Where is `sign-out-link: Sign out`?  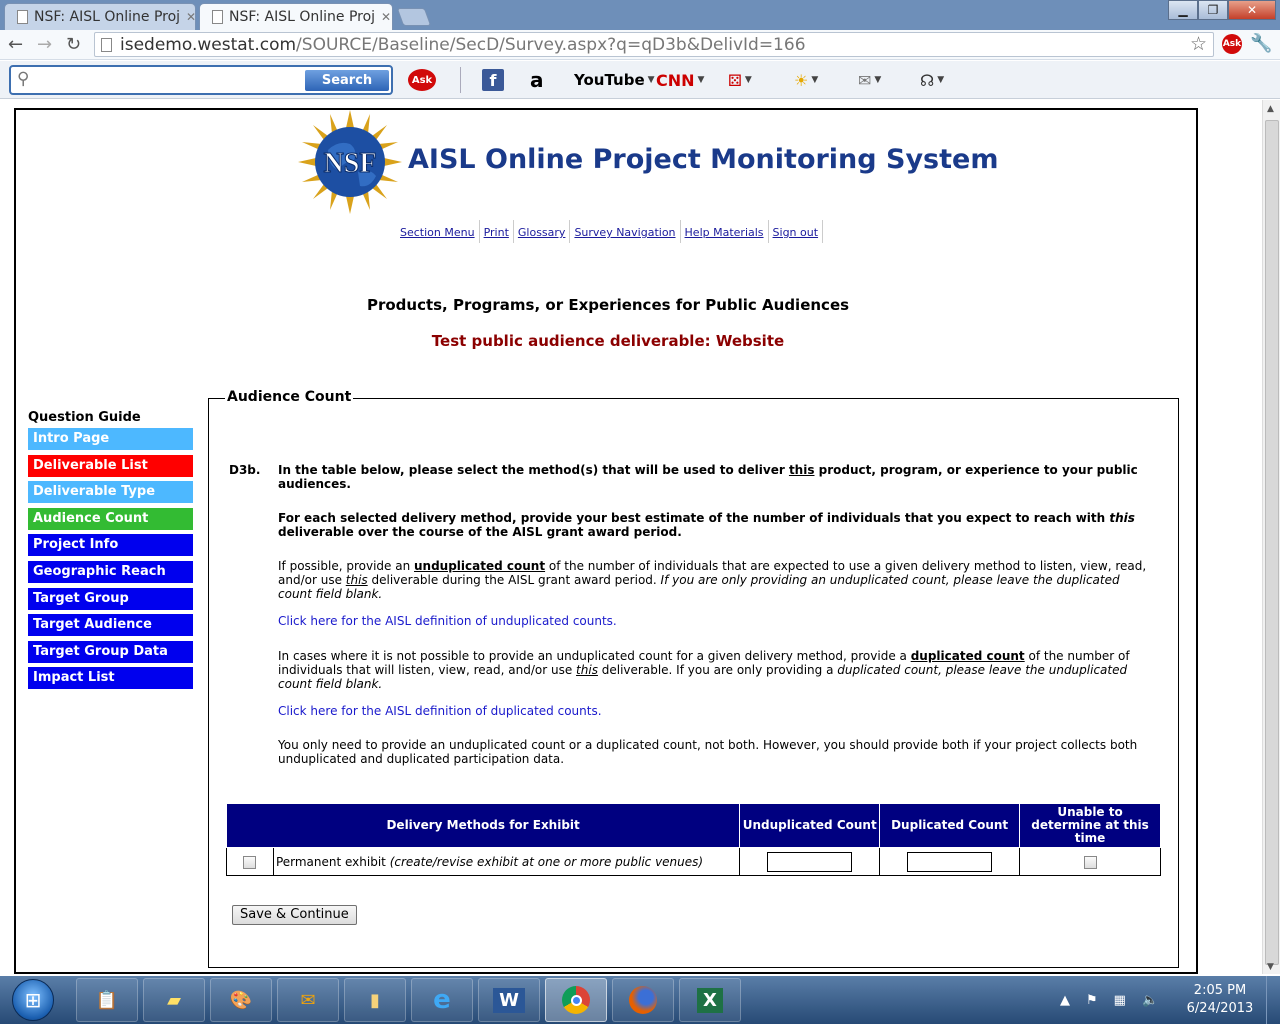 sign-out-link: Sign out is located at coordinates (796, 231).